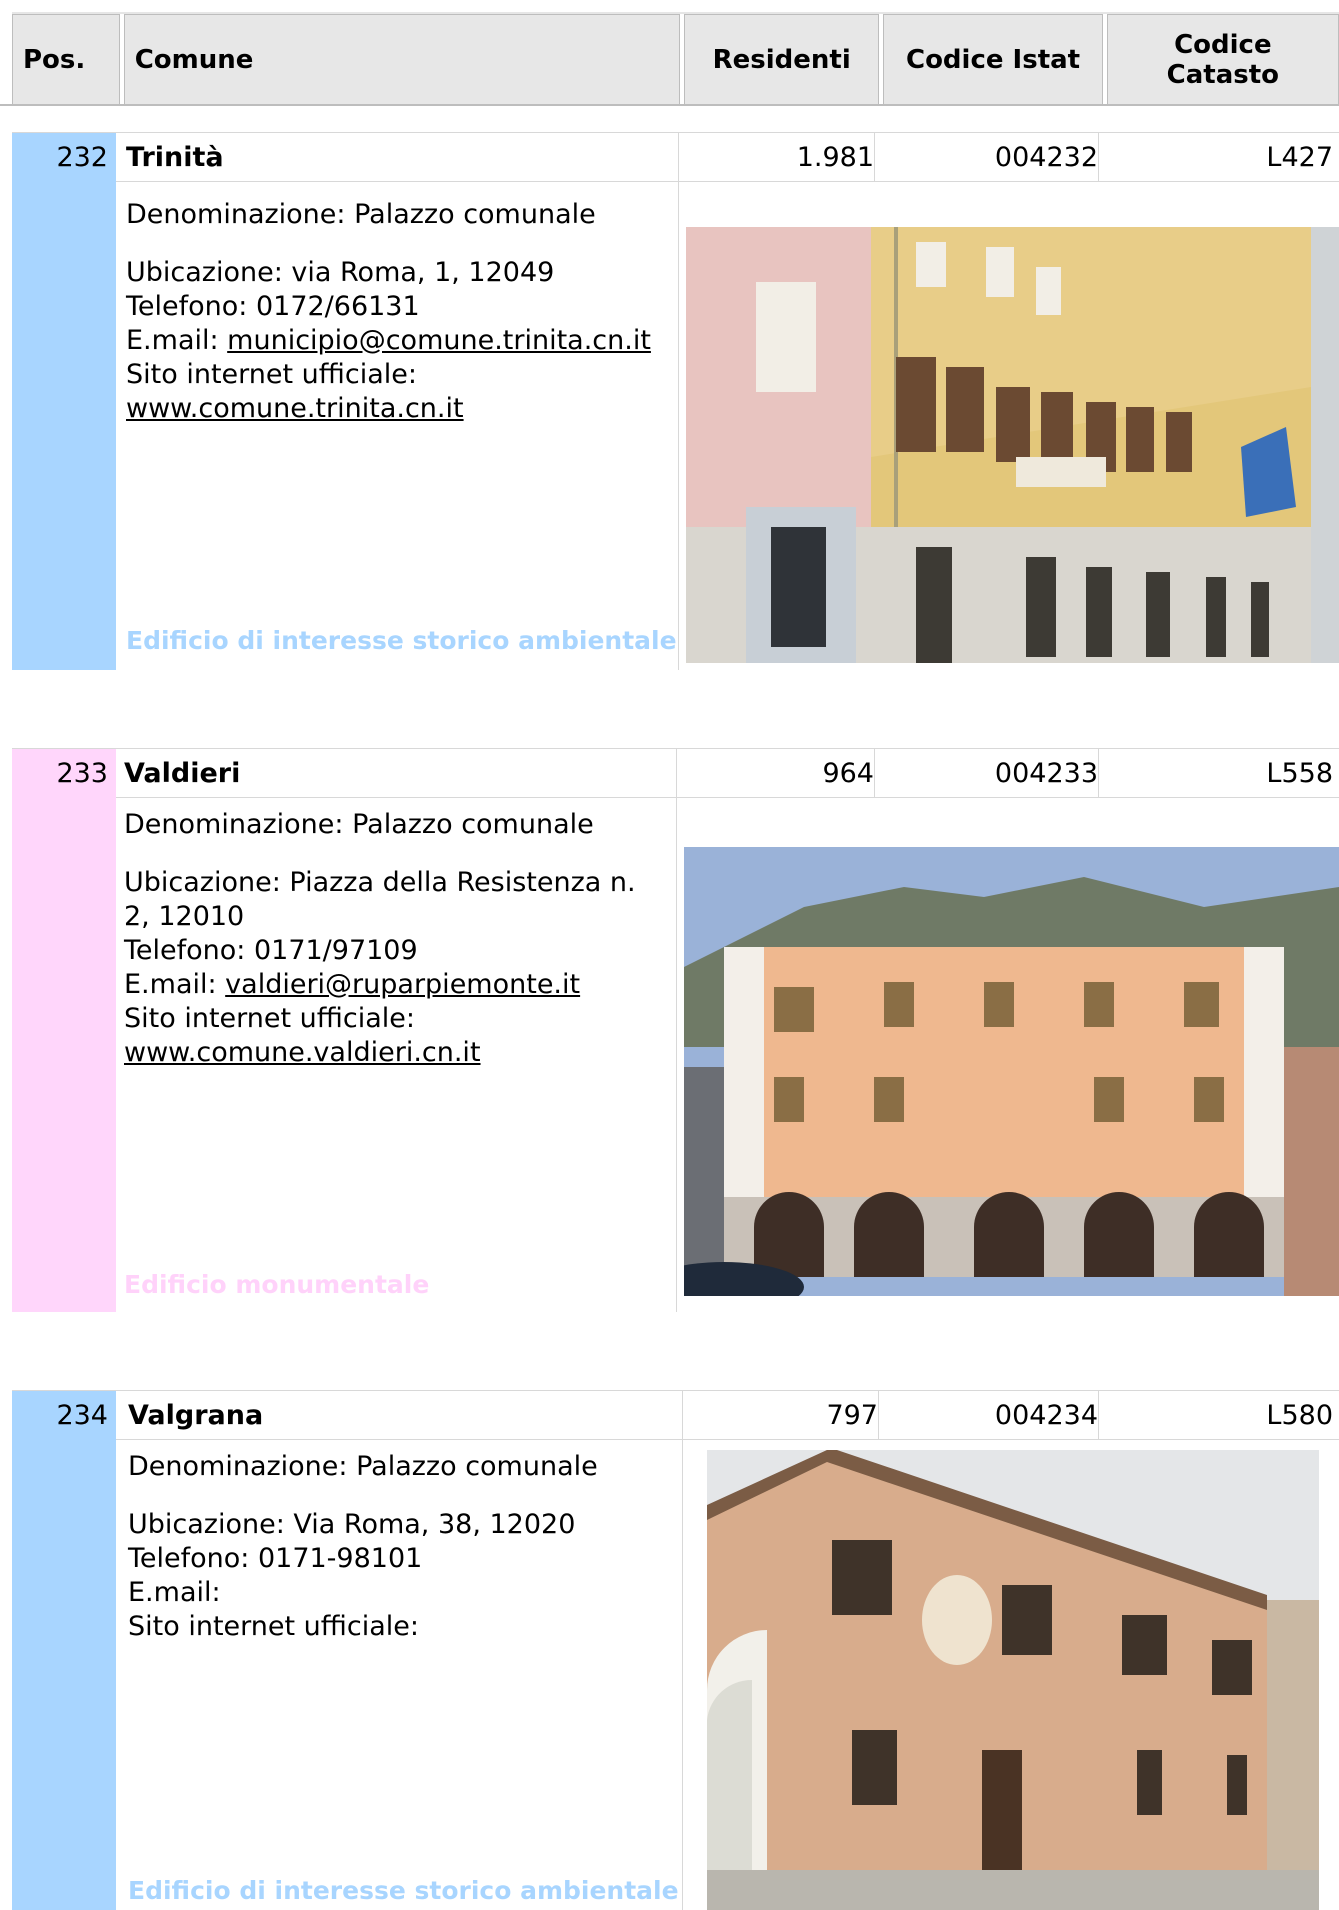 Image resolution: width=1339 pixels, height=1910 pixels. What do you see at coordinates (182, 773) in the screenshot?
I see `entry-name: Valdieri` at bounding box center [182, 773].